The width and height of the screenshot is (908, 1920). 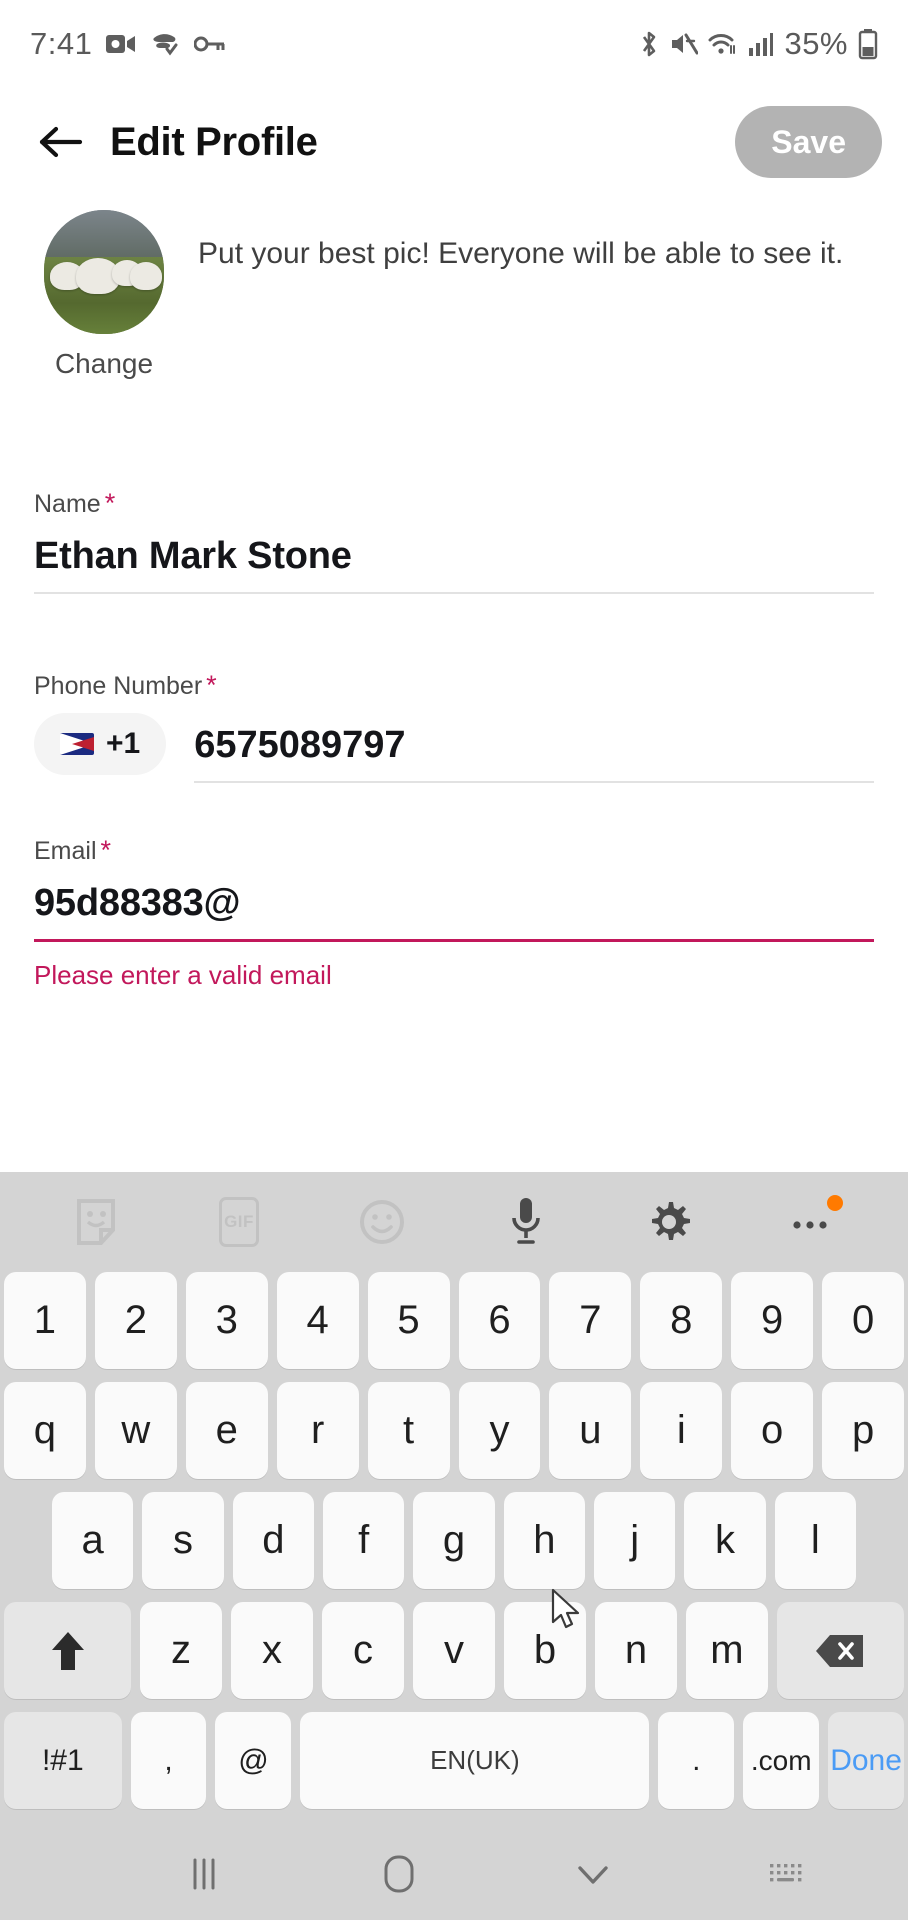 What do you see at coordinates (812, 1222) in the screenshot?
I see `more-options-icon` at bounding box center [812, 1222].